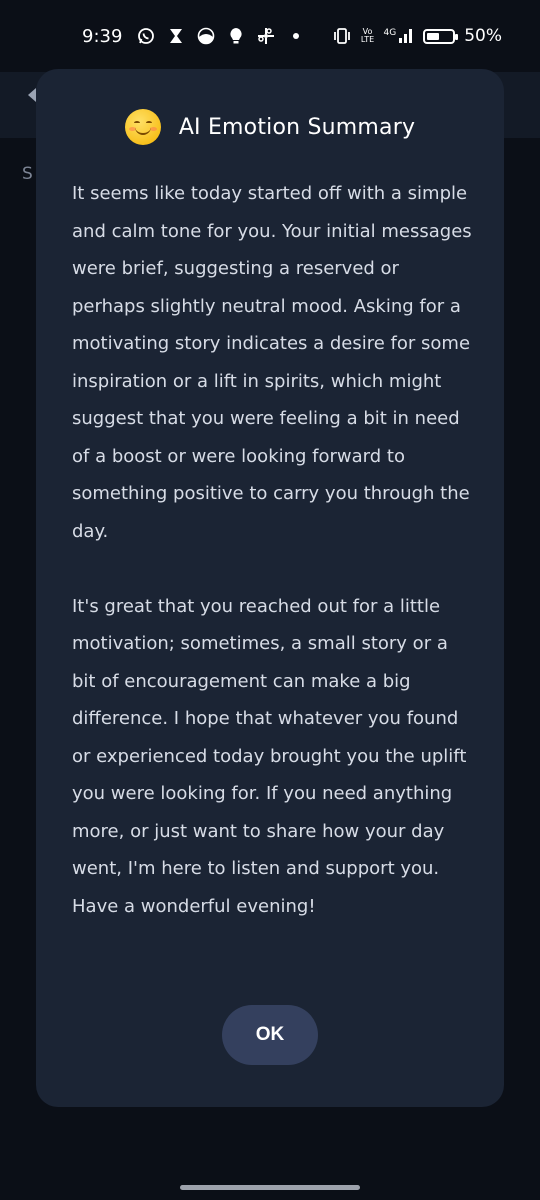 This screenshot has height=1200, width=540. What do you see at coordinates (441, 36) in the screenshot?
I see `battery-icon` at bounding box center [441, 36].